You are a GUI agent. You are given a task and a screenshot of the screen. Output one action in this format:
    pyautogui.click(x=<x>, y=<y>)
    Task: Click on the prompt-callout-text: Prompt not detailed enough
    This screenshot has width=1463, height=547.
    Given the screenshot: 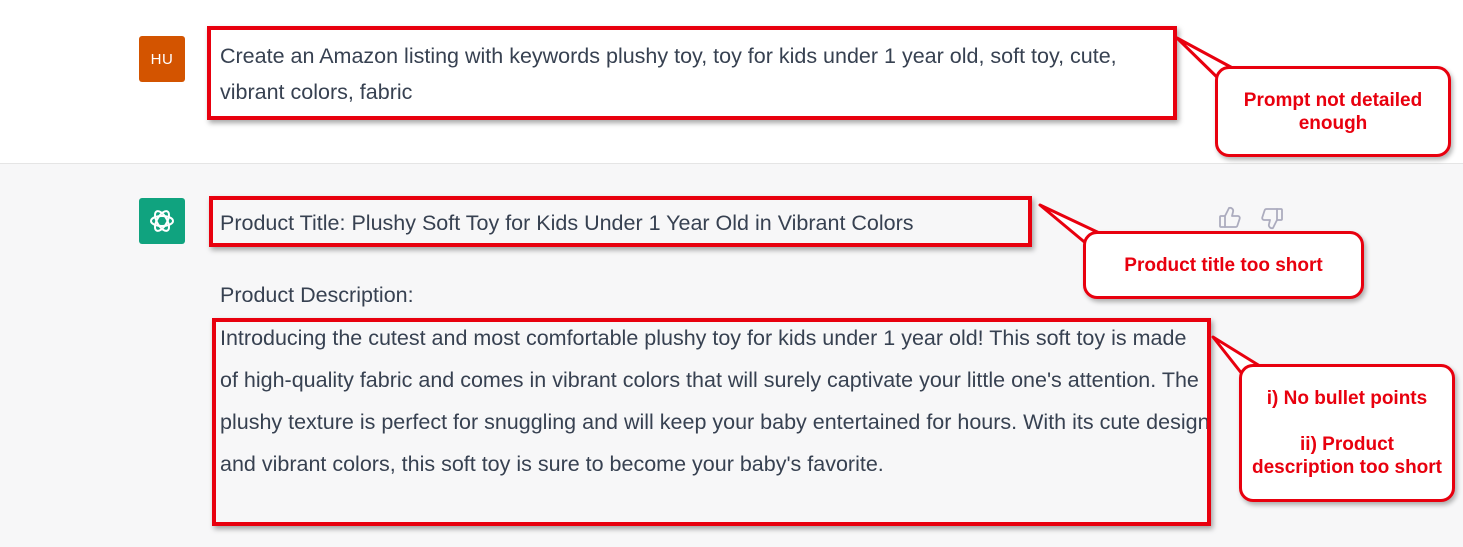 What is the action you would take?
    pyautogui.click(x=1333, y=111)
    